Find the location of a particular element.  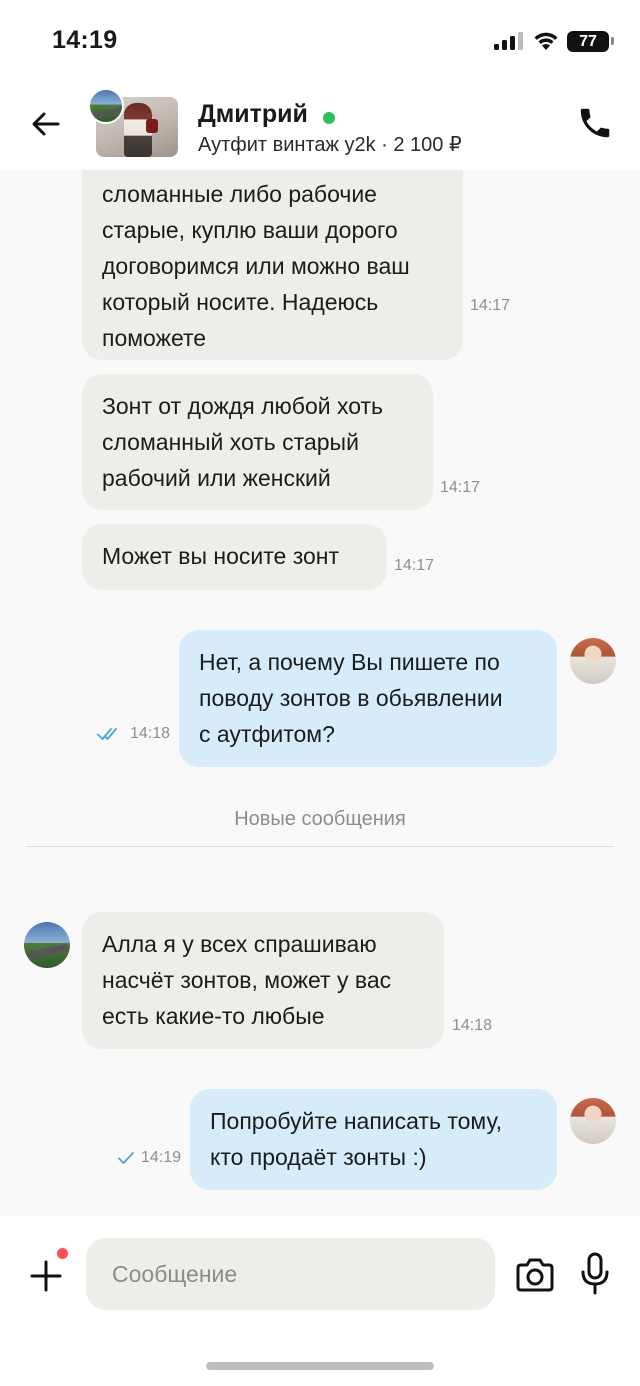

battery-cap is located at coordinates (612, 41).